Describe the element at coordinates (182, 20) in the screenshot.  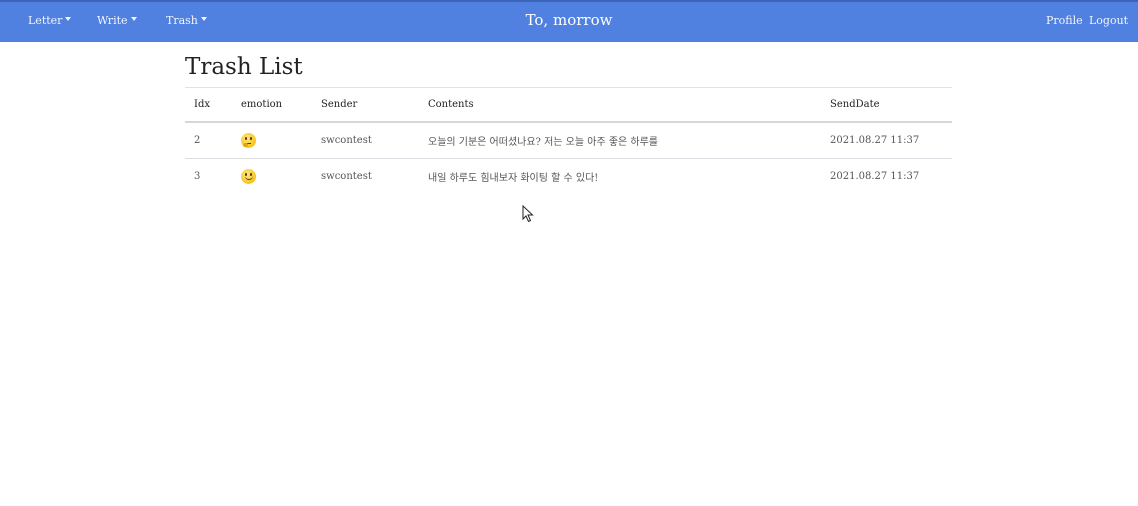
I see `nav-menu-trash-label: Trash` at that location.